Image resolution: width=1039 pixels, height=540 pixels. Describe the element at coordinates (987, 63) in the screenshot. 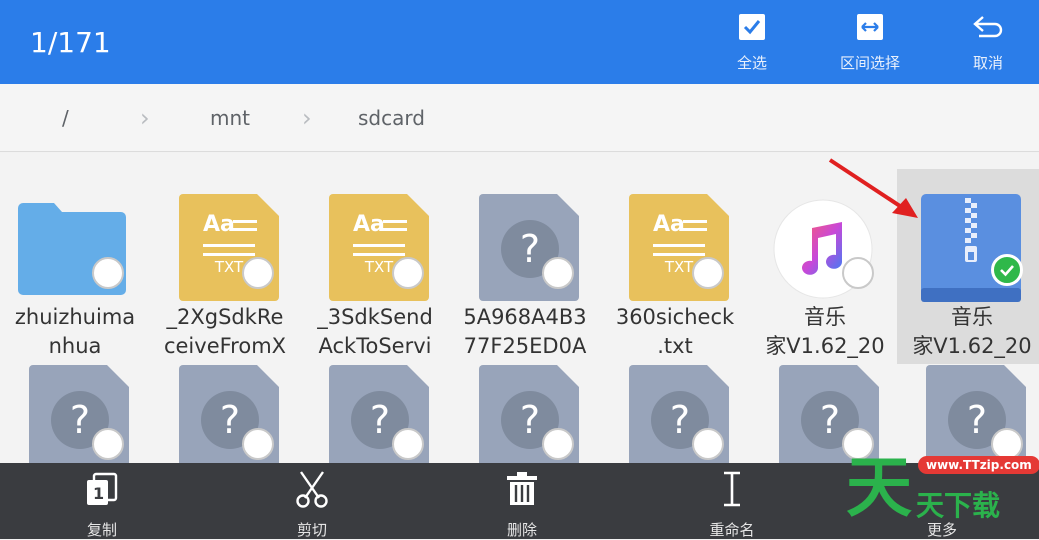

I see `cancel-label: 取消` at that location.